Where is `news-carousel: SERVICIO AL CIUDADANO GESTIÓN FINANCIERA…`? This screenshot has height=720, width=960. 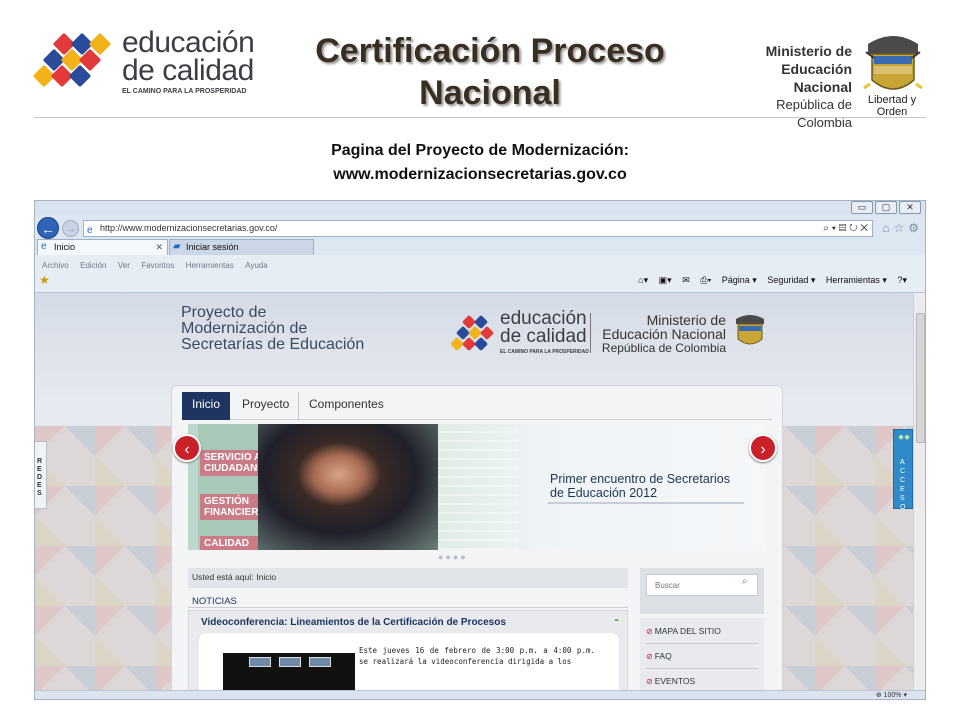
news-carousel: SERVICIO AL CIUDADANO GESTIÓN FINANCIERA… is located at coordinates (477, 487).